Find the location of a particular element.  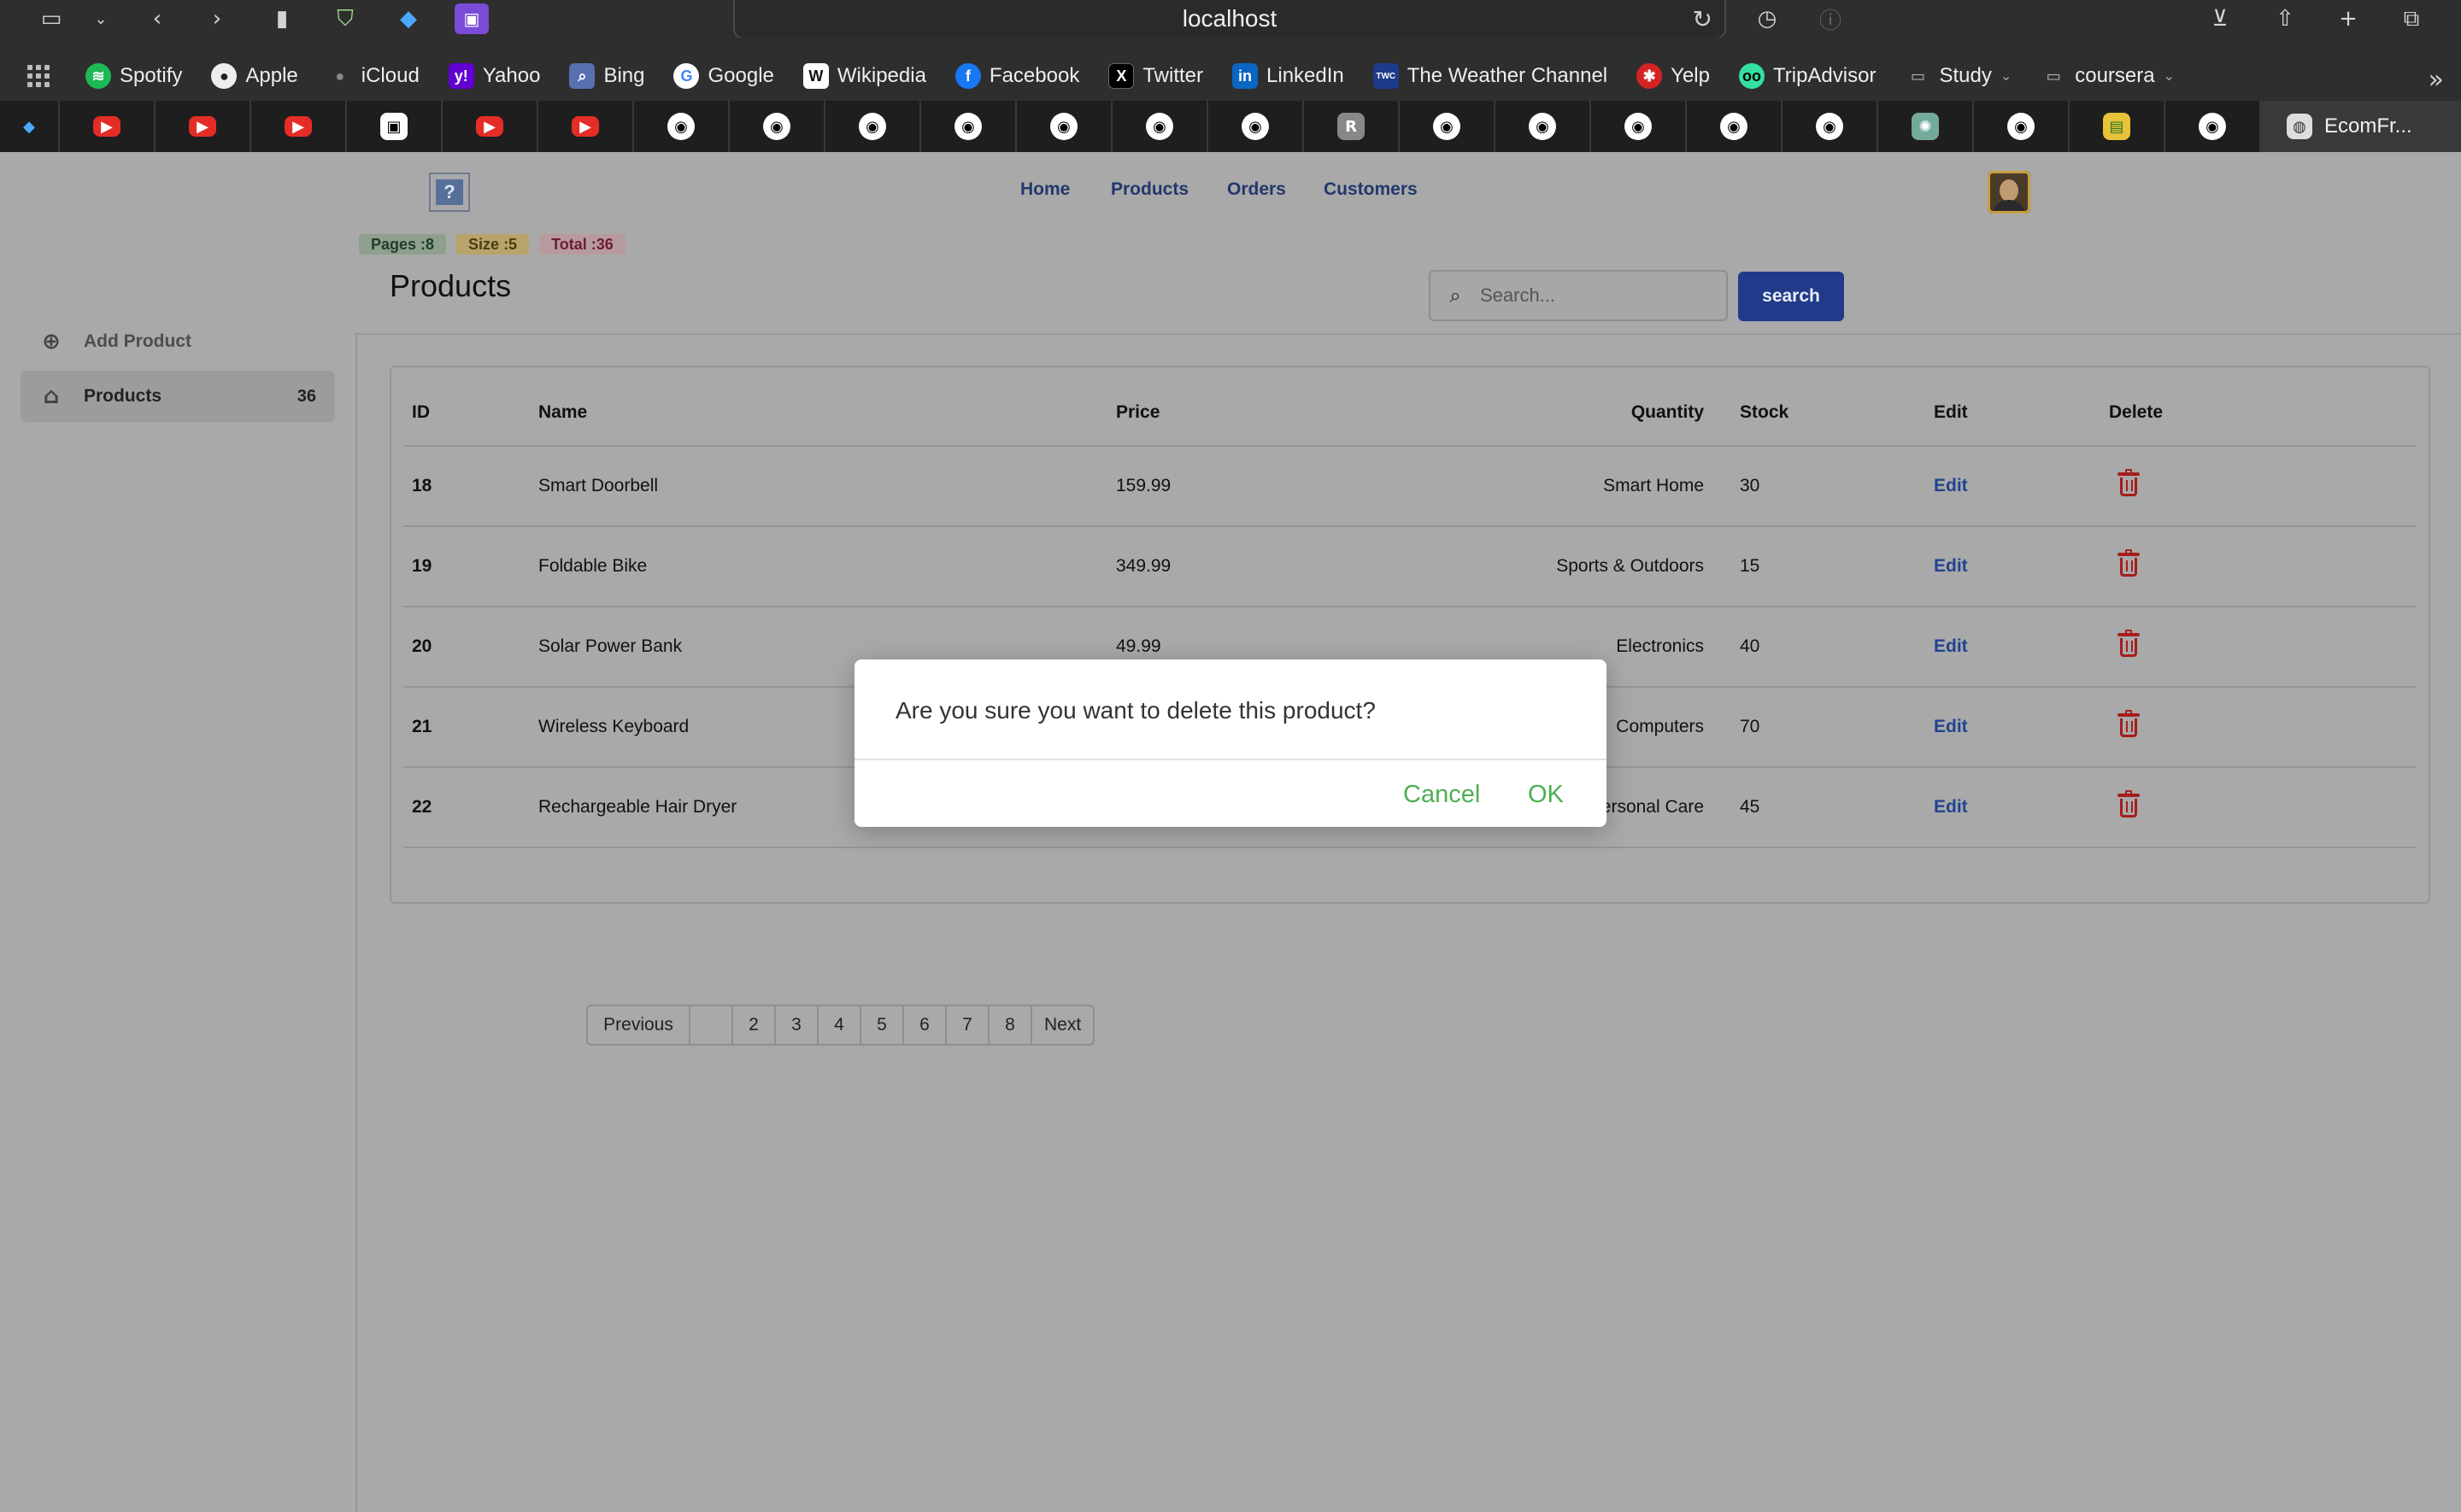

tab-overview-icon: ⧉ is located at coordinates (2412, 18).